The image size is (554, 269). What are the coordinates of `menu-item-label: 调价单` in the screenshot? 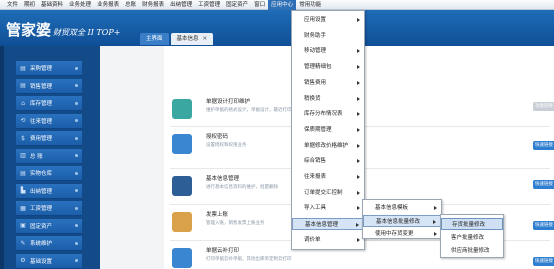 It's located at (312, 239).